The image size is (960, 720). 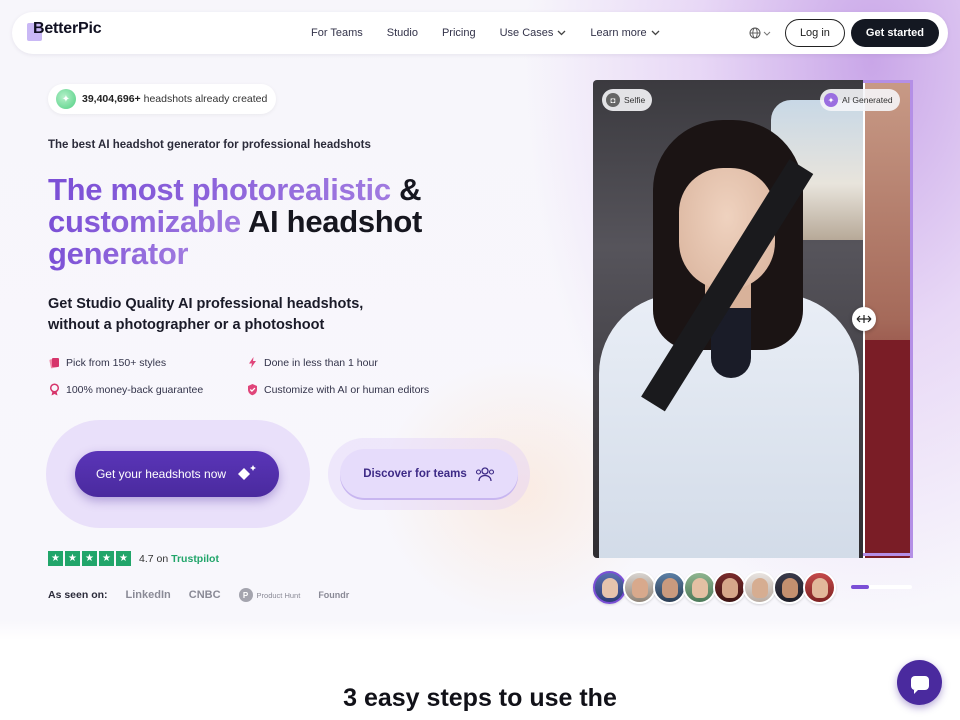 What do you see at coordinates (219, 189) in the screenshot?
I see `headline-accent-1: The most photorealistic` at bounding box center [219, 189].